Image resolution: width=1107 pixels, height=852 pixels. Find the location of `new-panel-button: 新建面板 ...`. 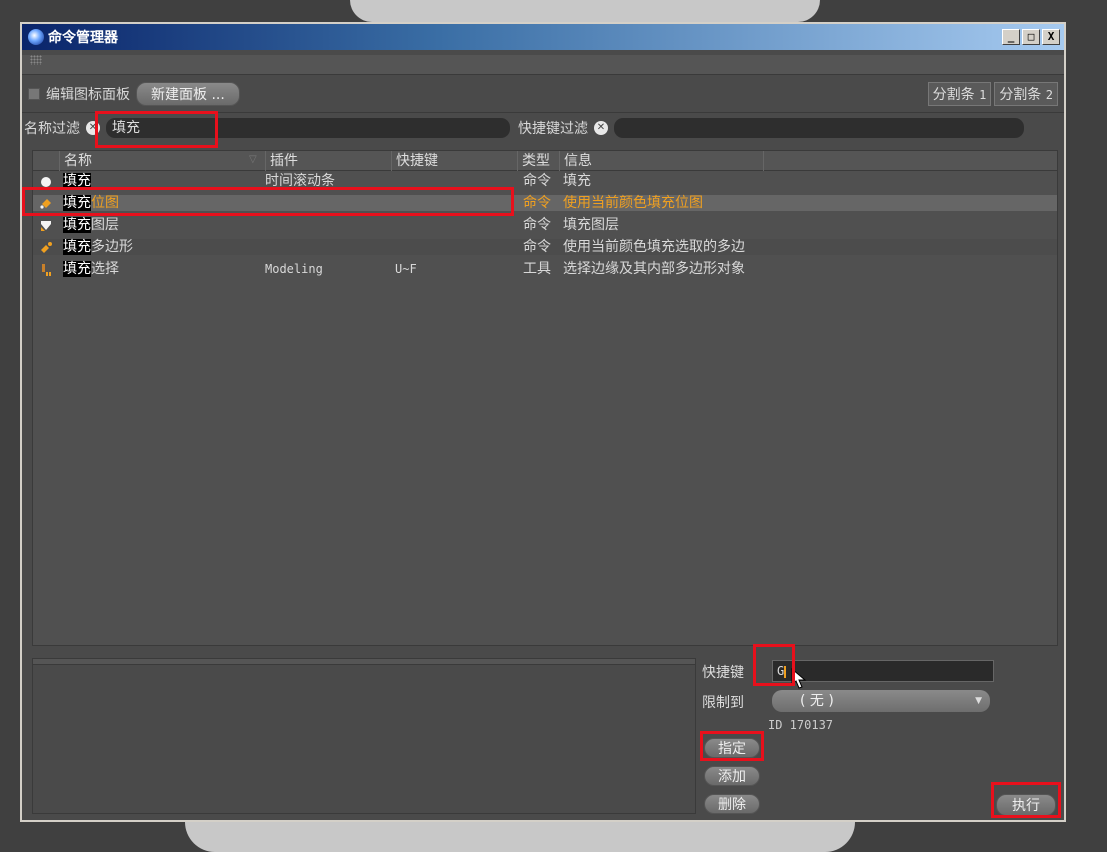

new-panel-button: 新建面板 ... is located at coordinates (188, 93).